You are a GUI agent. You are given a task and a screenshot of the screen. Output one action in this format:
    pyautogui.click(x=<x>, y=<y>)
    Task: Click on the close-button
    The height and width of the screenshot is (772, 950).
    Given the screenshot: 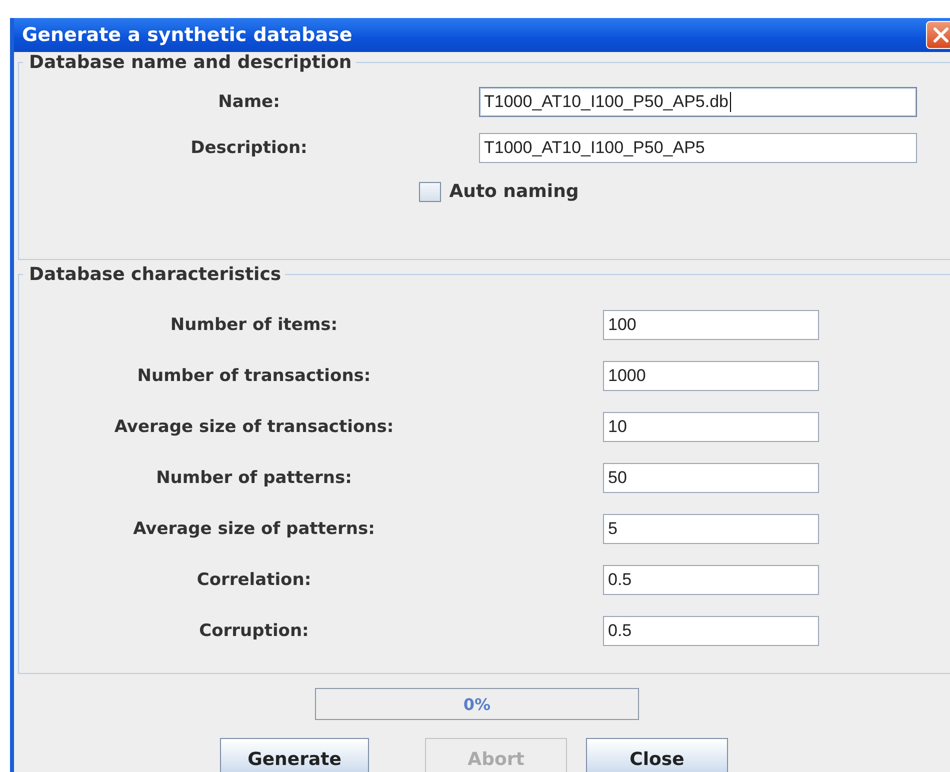 What is the action you would take?
    pyautogui.click(x=938, y=35)
    